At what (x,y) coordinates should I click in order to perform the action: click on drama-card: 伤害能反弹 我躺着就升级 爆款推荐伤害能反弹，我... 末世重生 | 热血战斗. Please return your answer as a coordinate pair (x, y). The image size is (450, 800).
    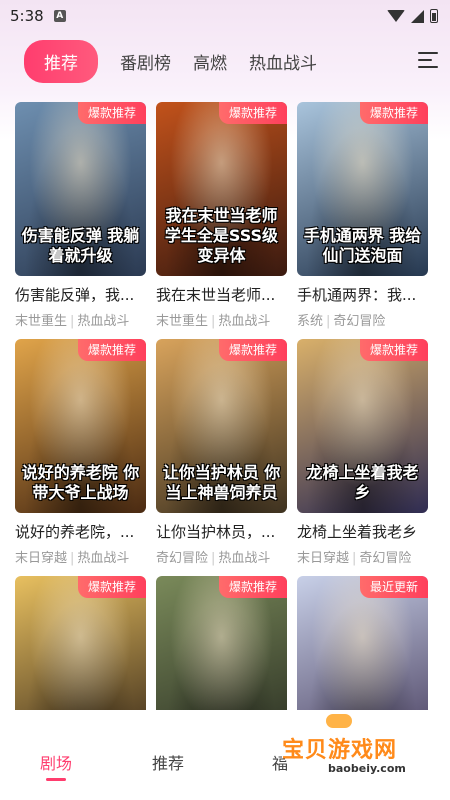
    Looking at the image, I should click on (80, 220).